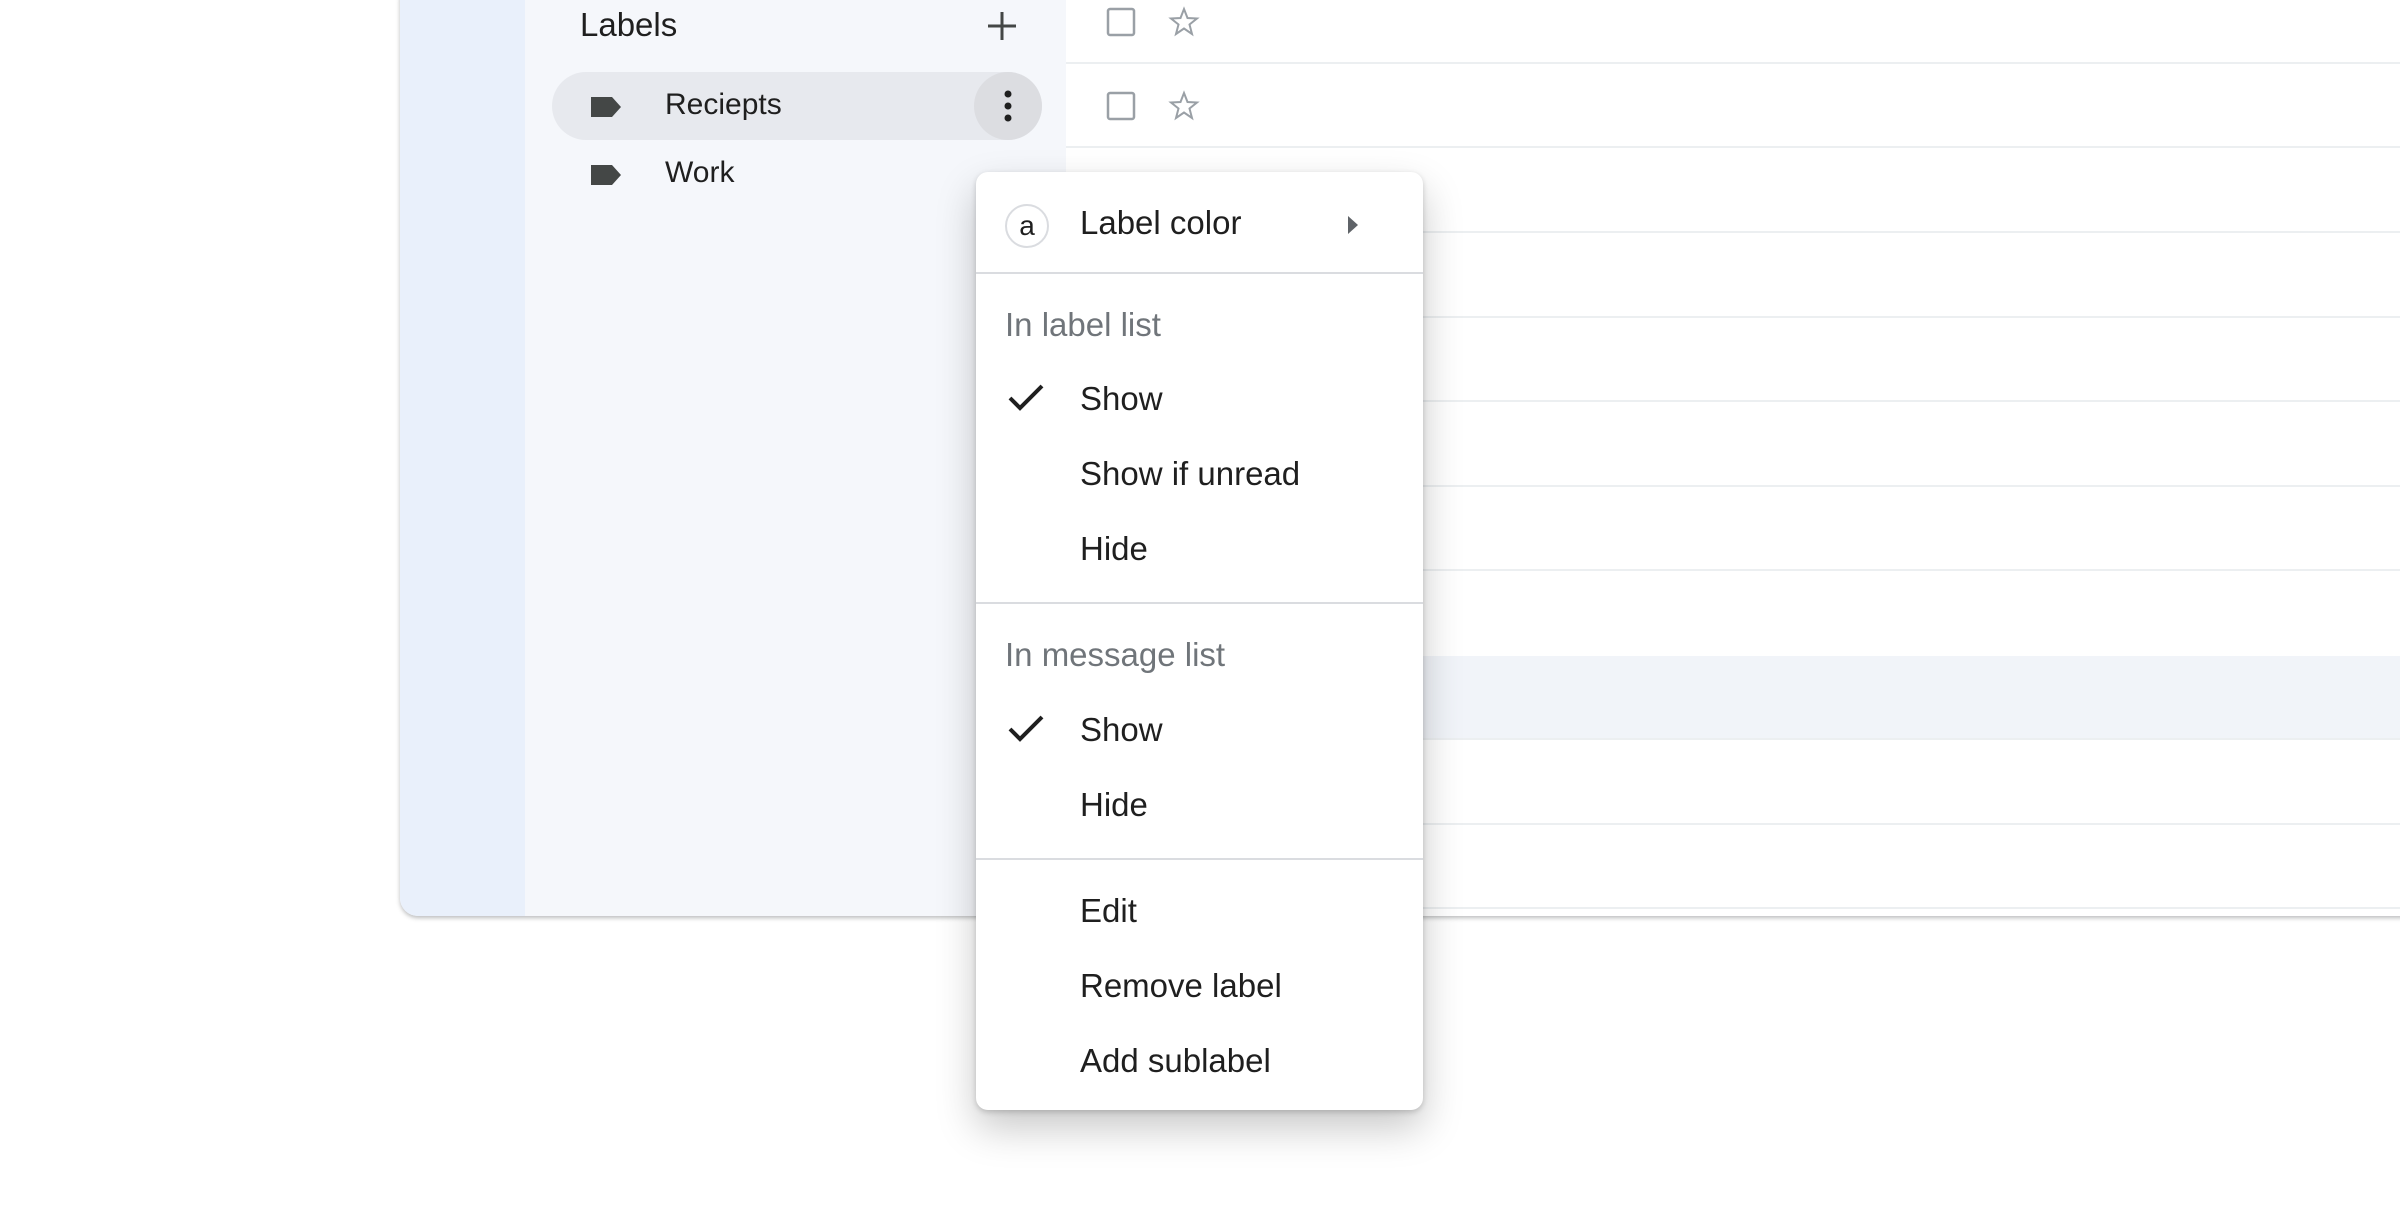 The width and height of the screenshot is (2400, 1226). I want to click on add-label-plus-icon, so click(1002, 26).